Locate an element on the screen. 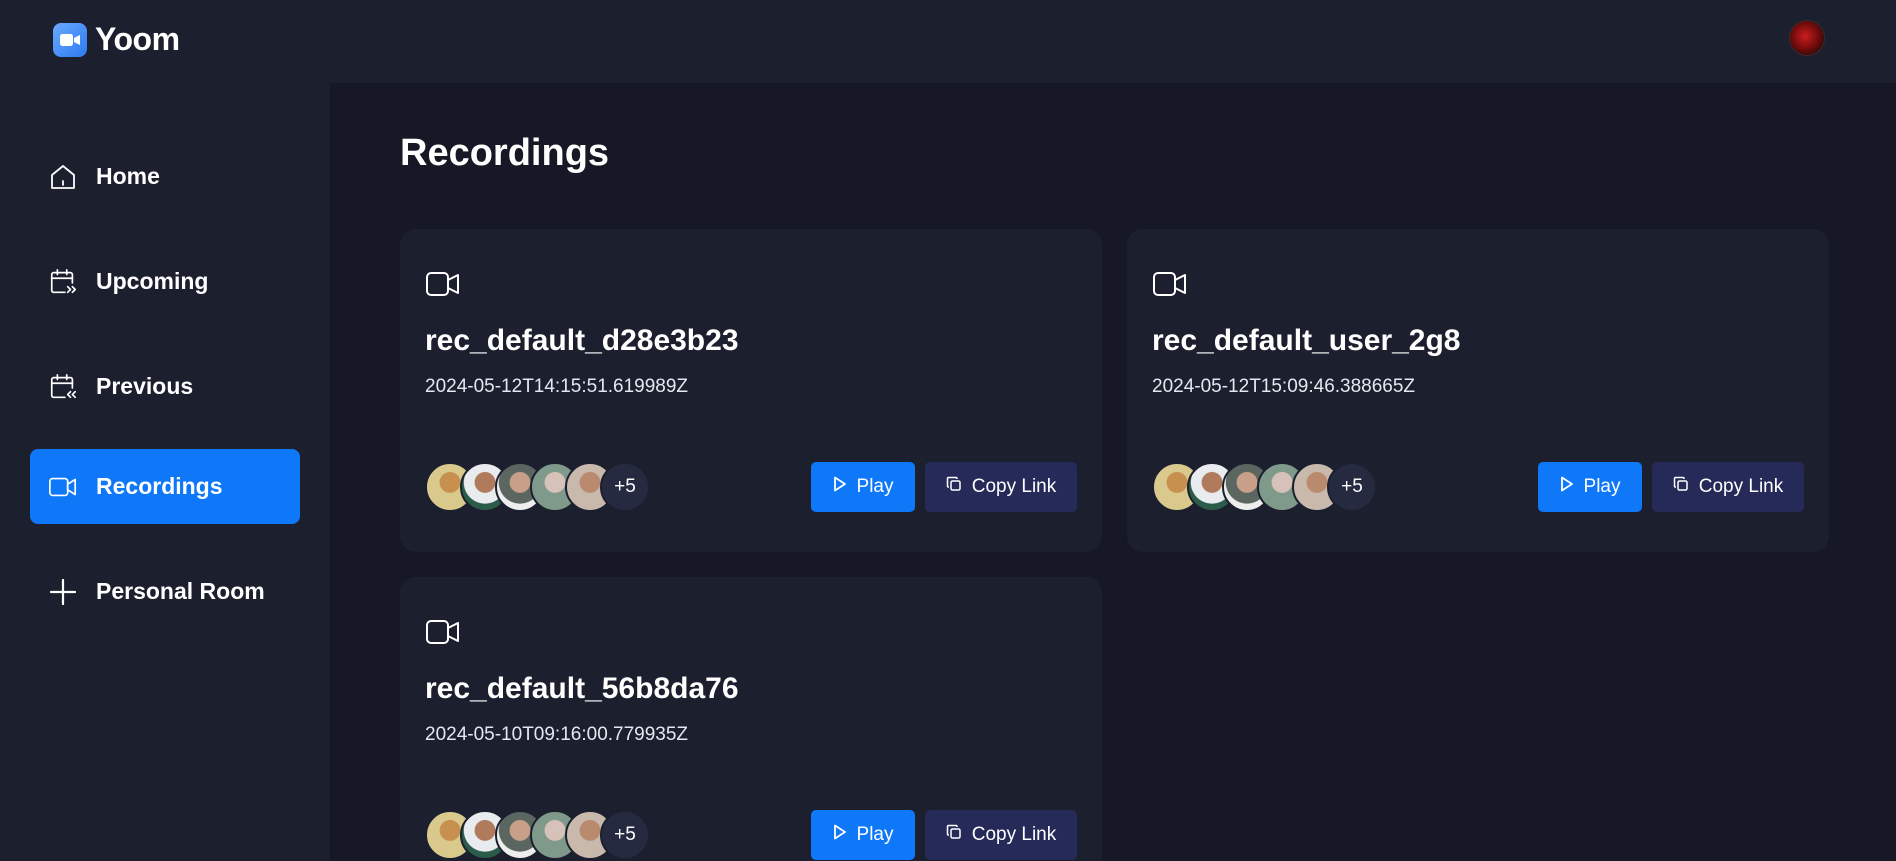 This screenshot has height=861, width=1896. recording-date: 2024-05-10T09:16:00.779935Z is located at coordinates (557, 734).